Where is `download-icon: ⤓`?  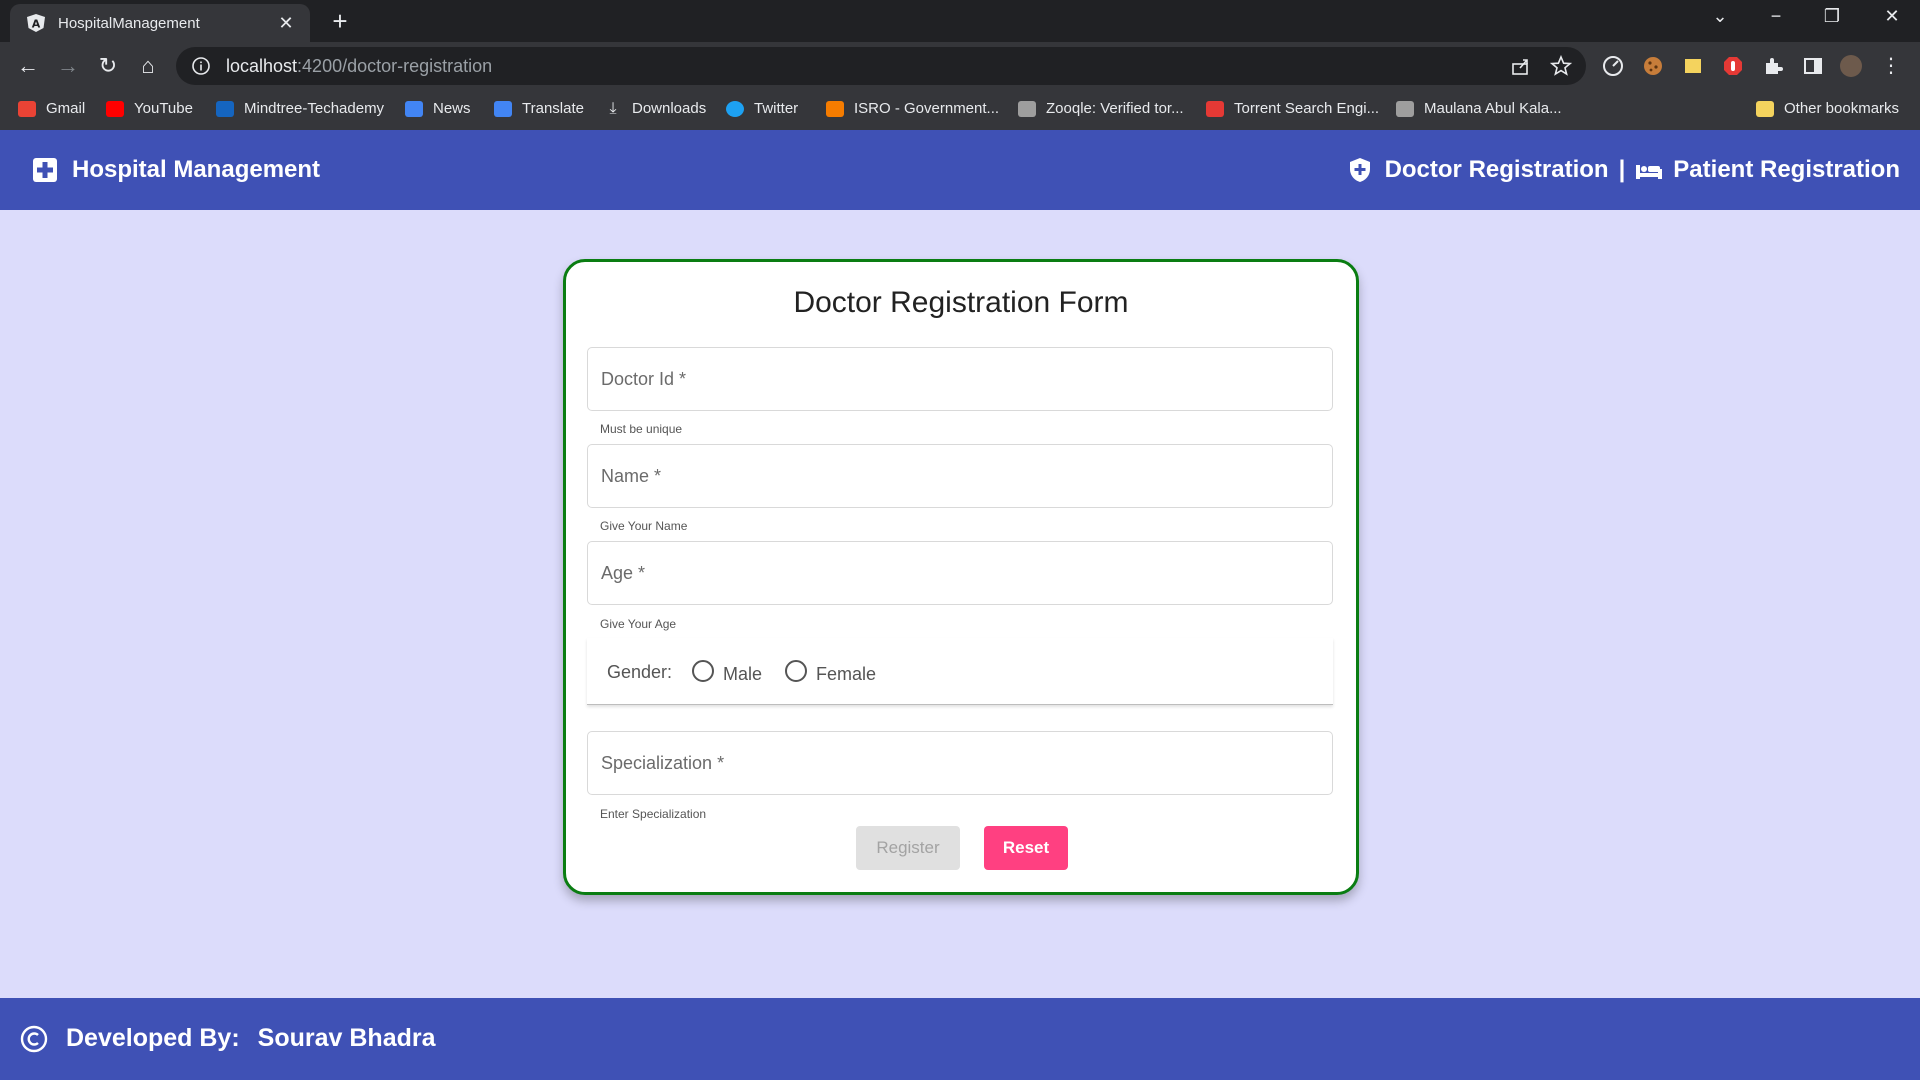 download-icon: ⤓ is located at coordinates (613, 108).